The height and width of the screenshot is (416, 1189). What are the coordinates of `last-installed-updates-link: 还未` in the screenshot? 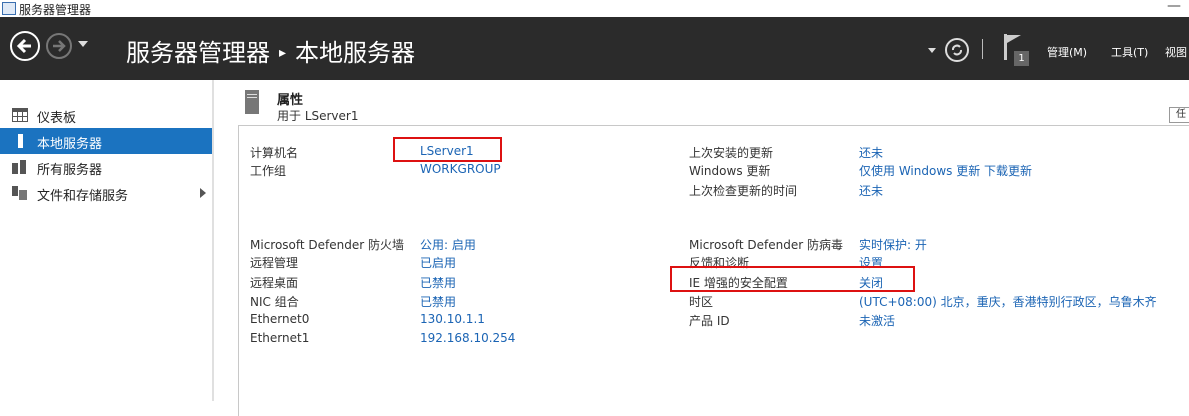 It's located at (871, 153).